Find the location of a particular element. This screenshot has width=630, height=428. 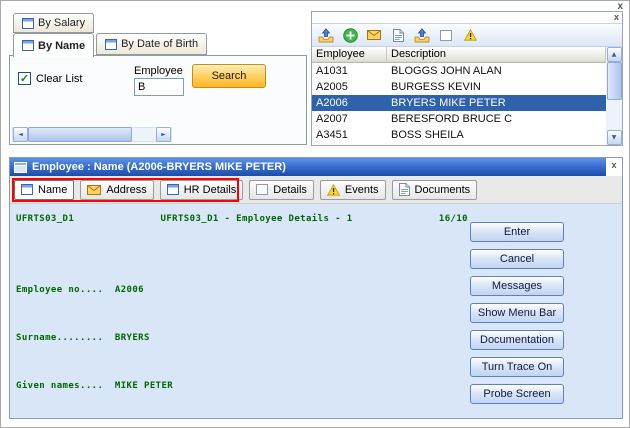

tab-by-date-of-birth: By Date of Birth is located at coordinates (152, 44).